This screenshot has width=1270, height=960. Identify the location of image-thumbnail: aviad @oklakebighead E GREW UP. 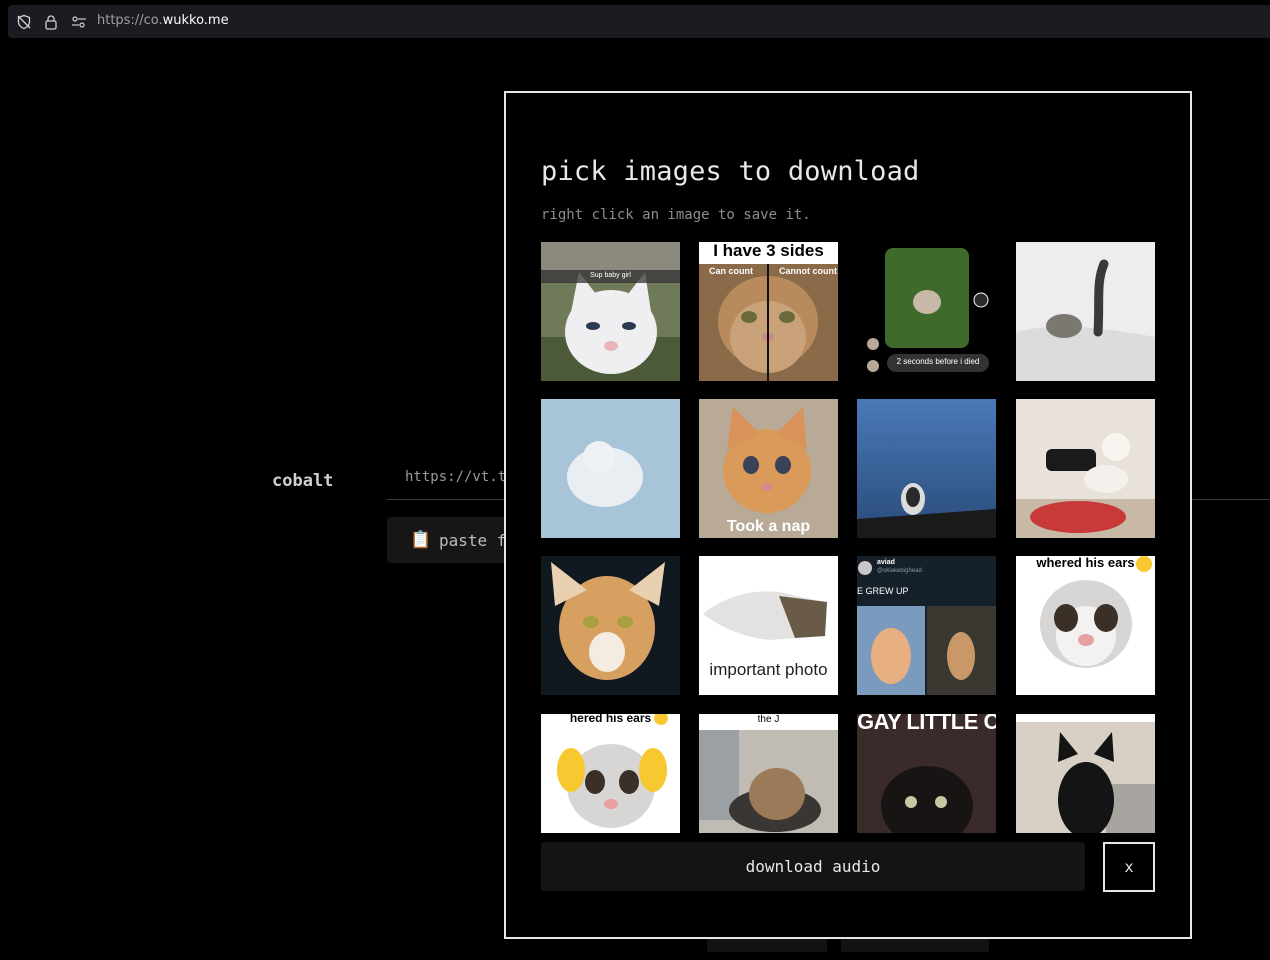
(926, 625).